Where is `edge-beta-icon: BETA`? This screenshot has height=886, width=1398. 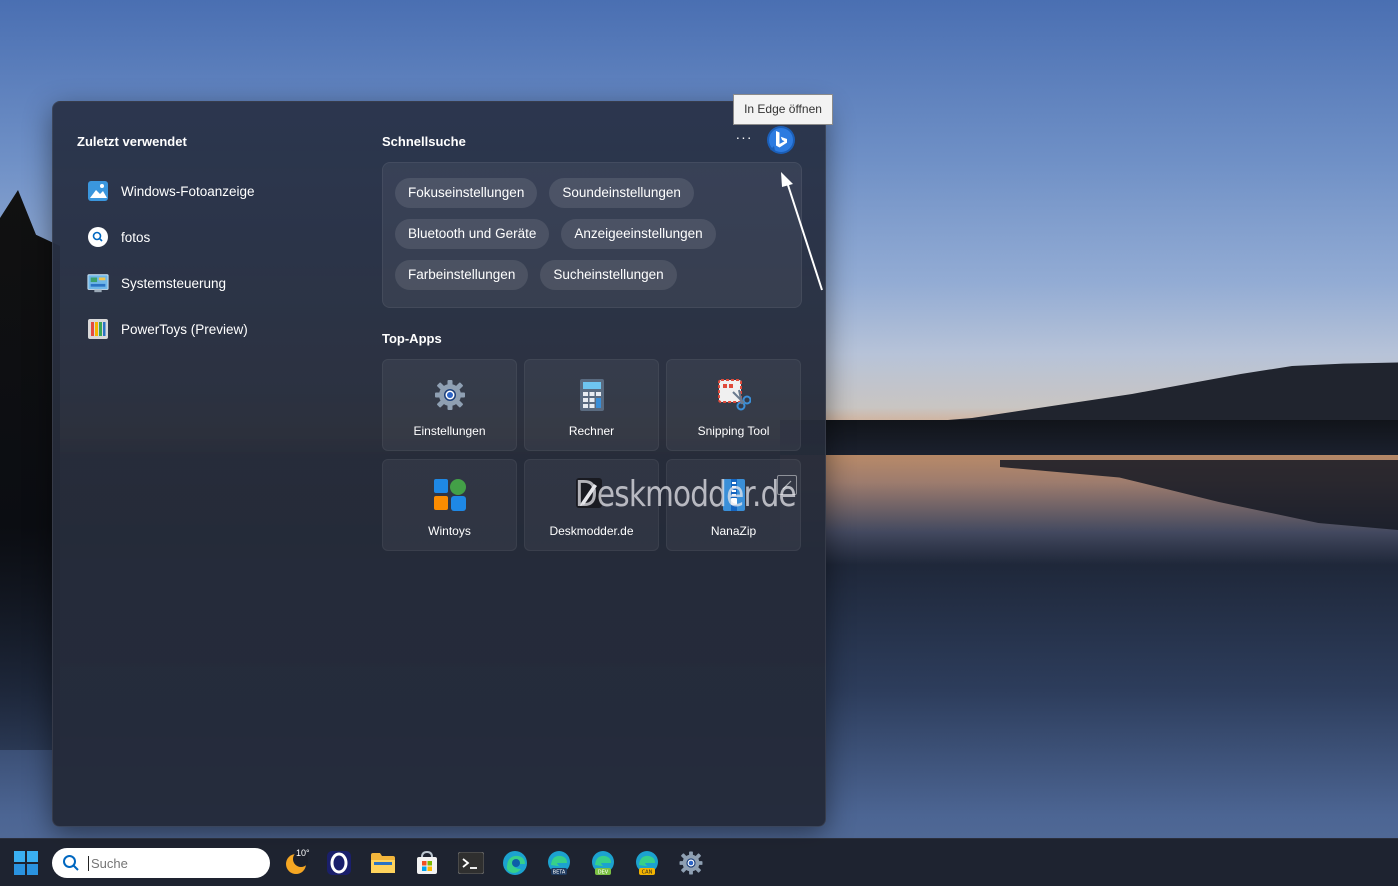
edge-beta-icon: BETA is located at coordinates (559, 863).